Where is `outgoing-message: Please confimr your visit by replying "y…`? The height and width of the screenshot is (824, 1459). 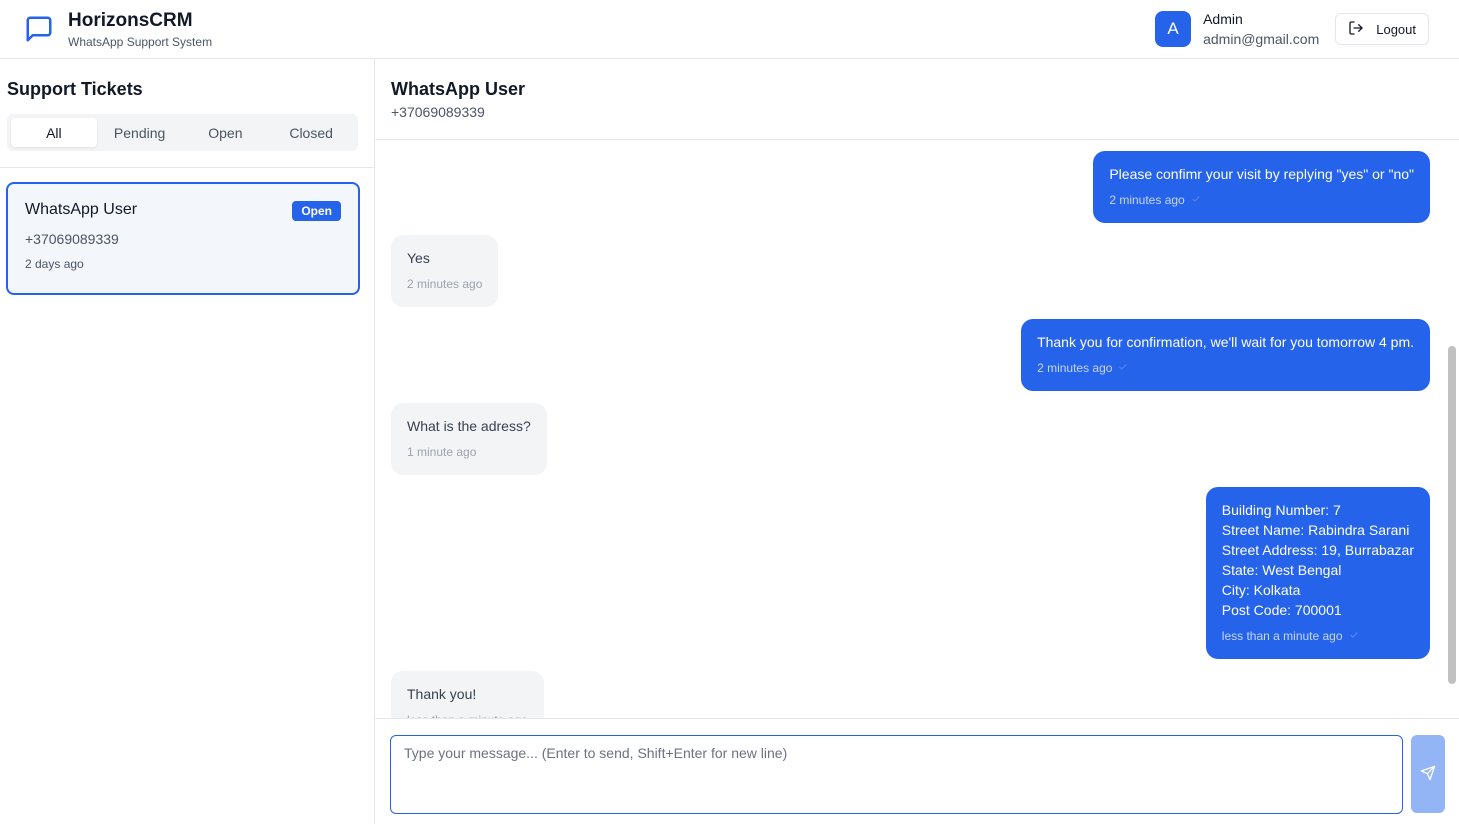
outgoing-message: Please confimr your visit by replying "y… is located at coordinates (1261, 187).